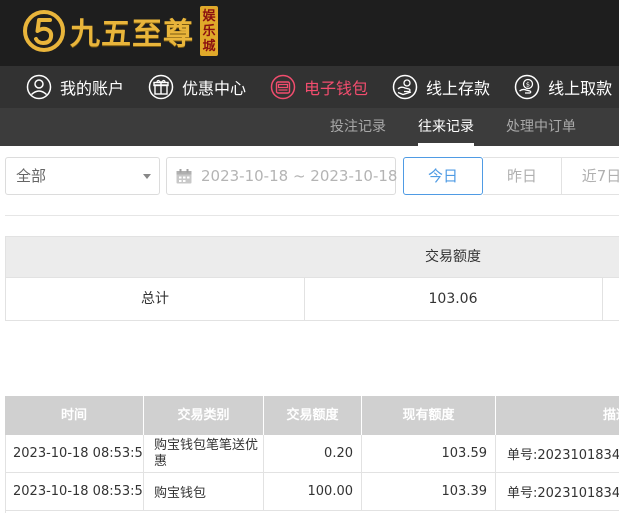  Describe the element at coordinates (209, 16) in the screenshot. I see `logo-badge-char: 娱` at that location.